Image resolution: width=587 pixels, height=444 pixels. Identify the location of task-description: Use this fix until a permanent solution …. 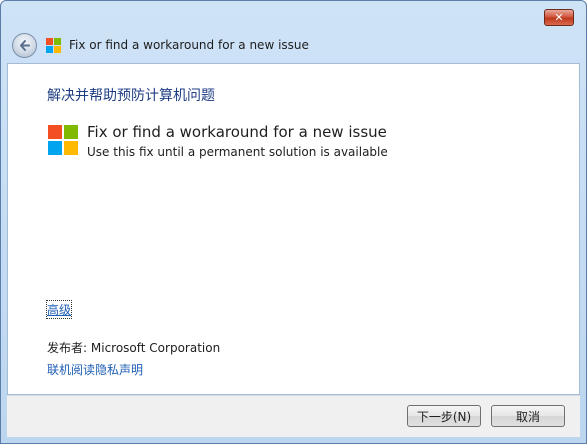
(237, 152).